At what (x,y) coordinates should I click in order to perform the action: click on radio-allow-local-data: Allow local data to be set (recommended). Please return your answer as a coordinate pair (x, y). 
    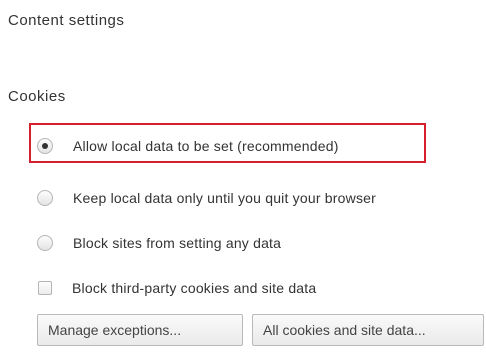
    Looking at the image, I should click on (188, 146).